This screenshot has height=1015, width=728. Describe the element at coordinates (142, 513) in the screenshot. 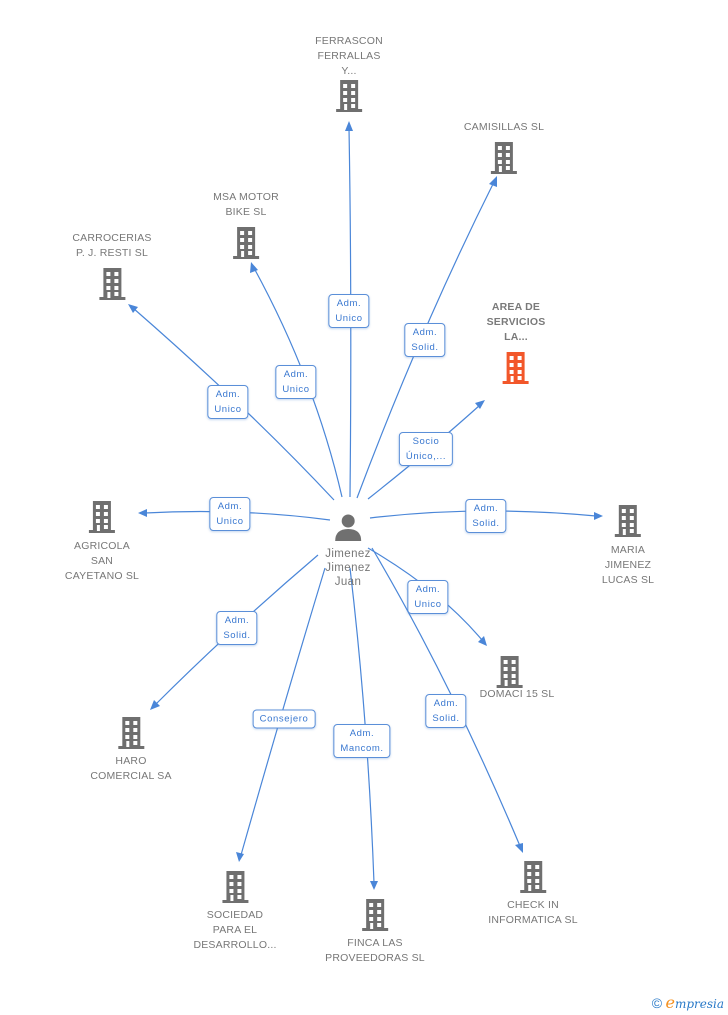

I see `arrowhead-agricola` at that location.